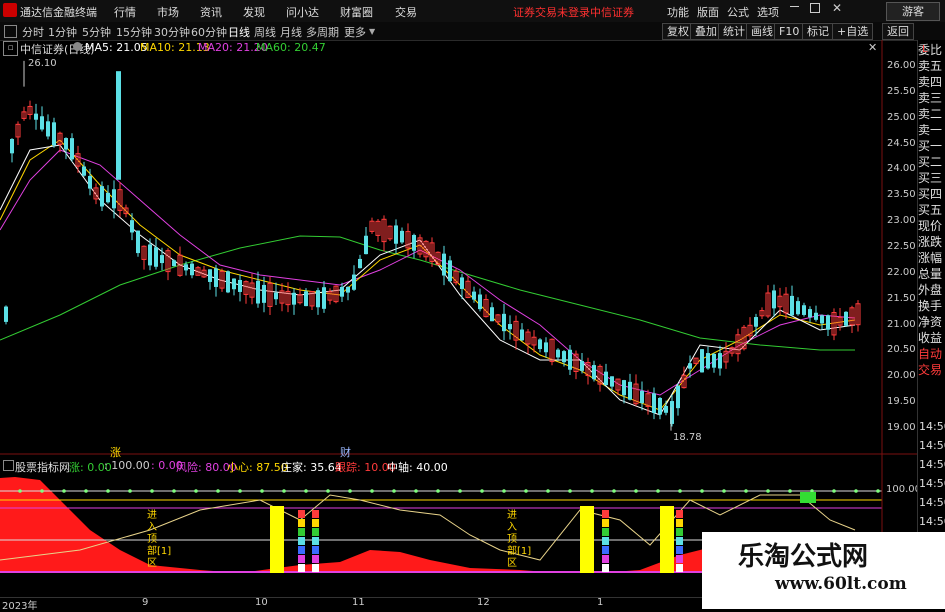 The image size is (945, 612). Describe the element at coordinates (853, 31) in the screenshot. I see `add-watchlist-button: +自选` at that location.